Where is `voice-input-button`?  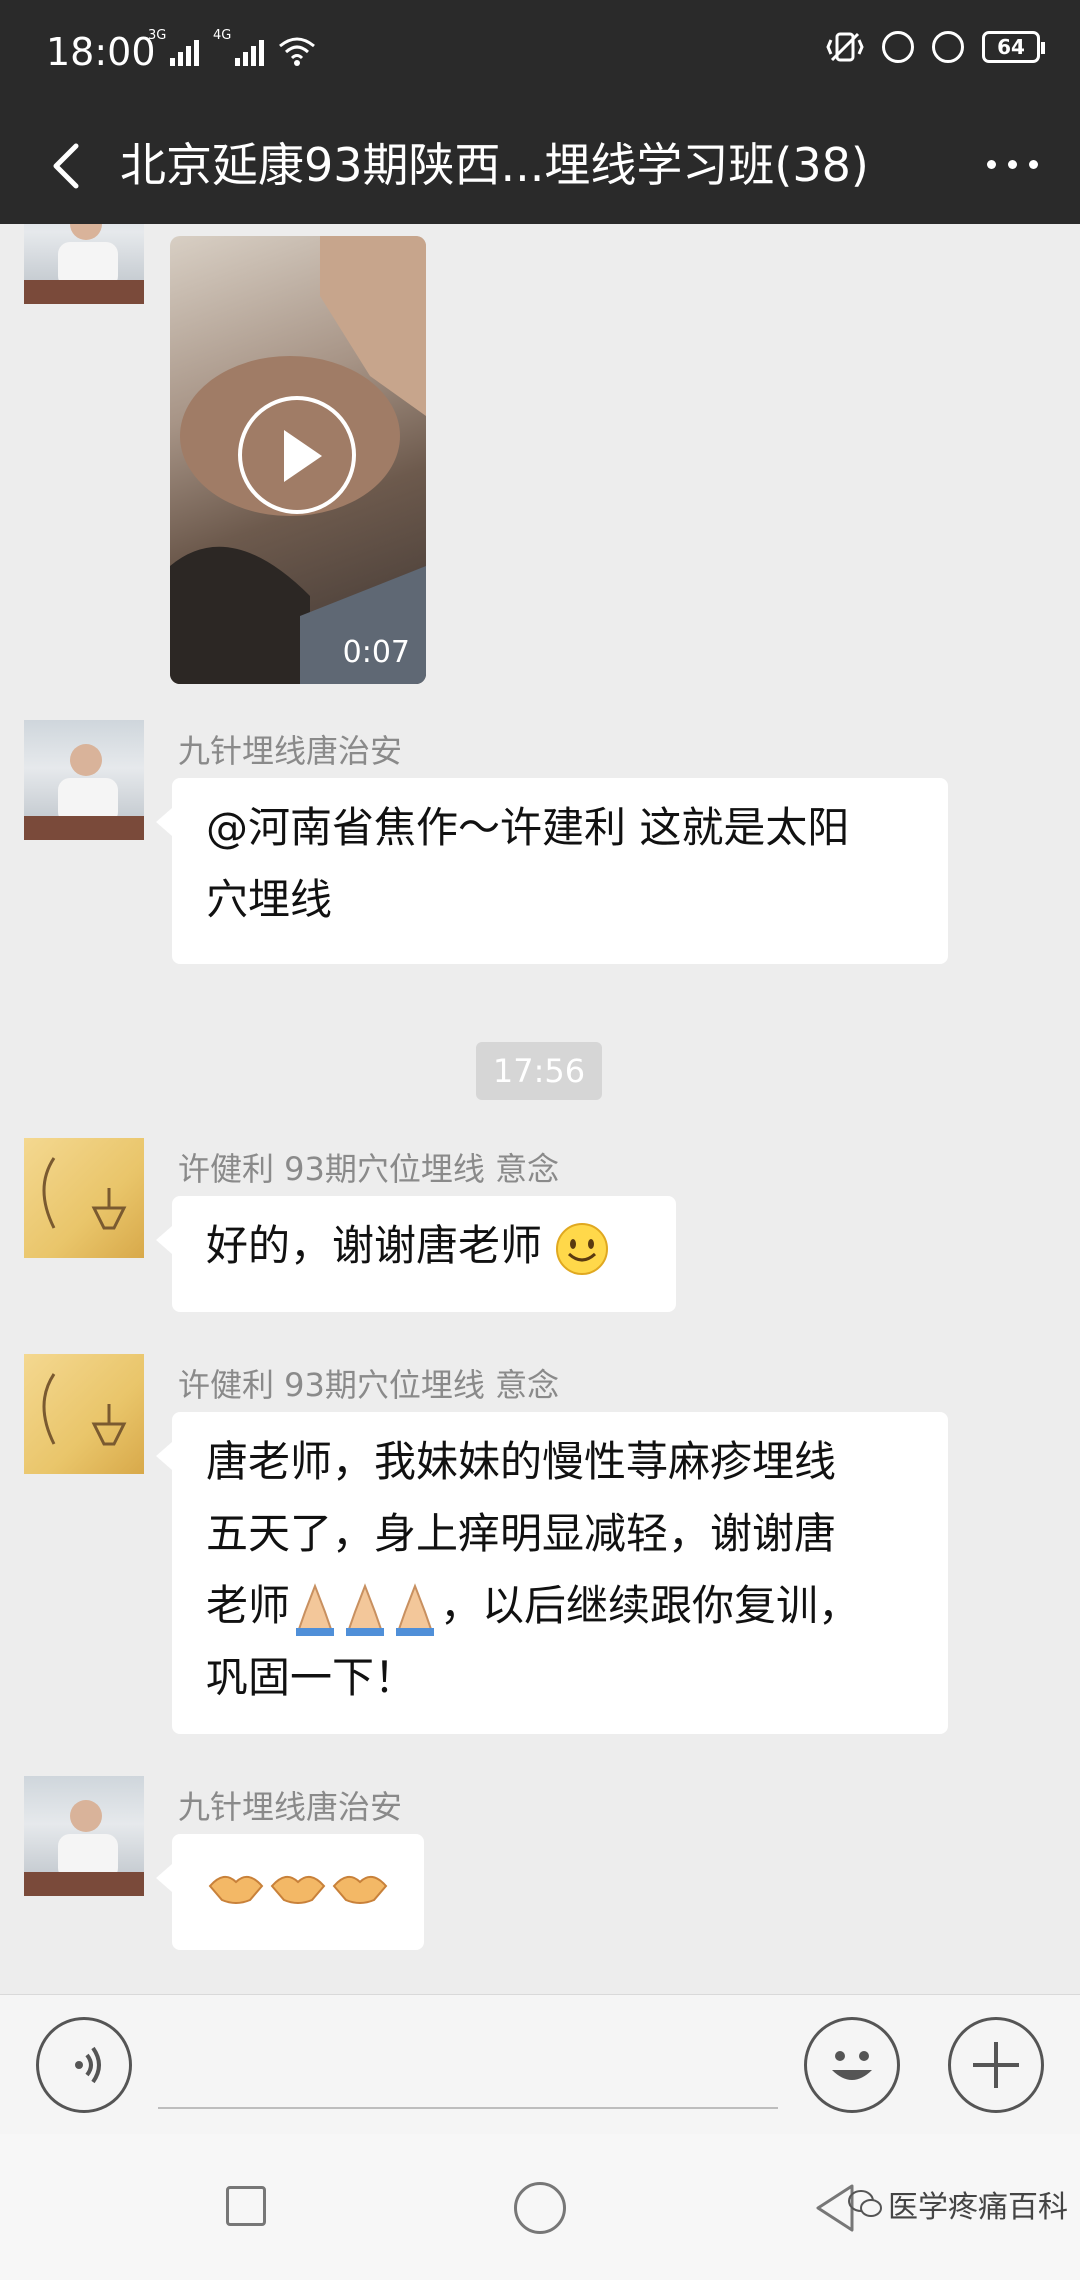
voice-input-button is located at coordinates (84, 2065).